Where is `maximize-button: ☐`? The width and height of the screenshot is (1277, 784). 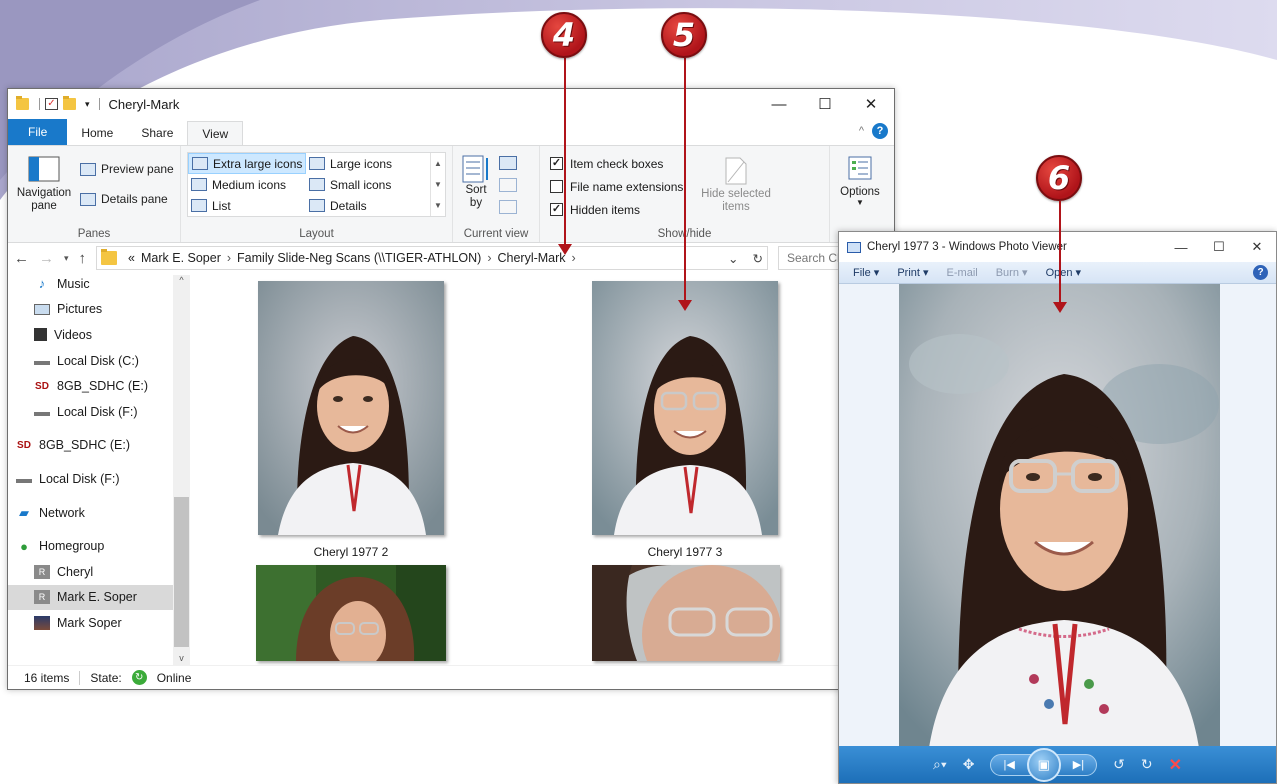 maximize-button: ☐ is located at coordinates (825, 104).